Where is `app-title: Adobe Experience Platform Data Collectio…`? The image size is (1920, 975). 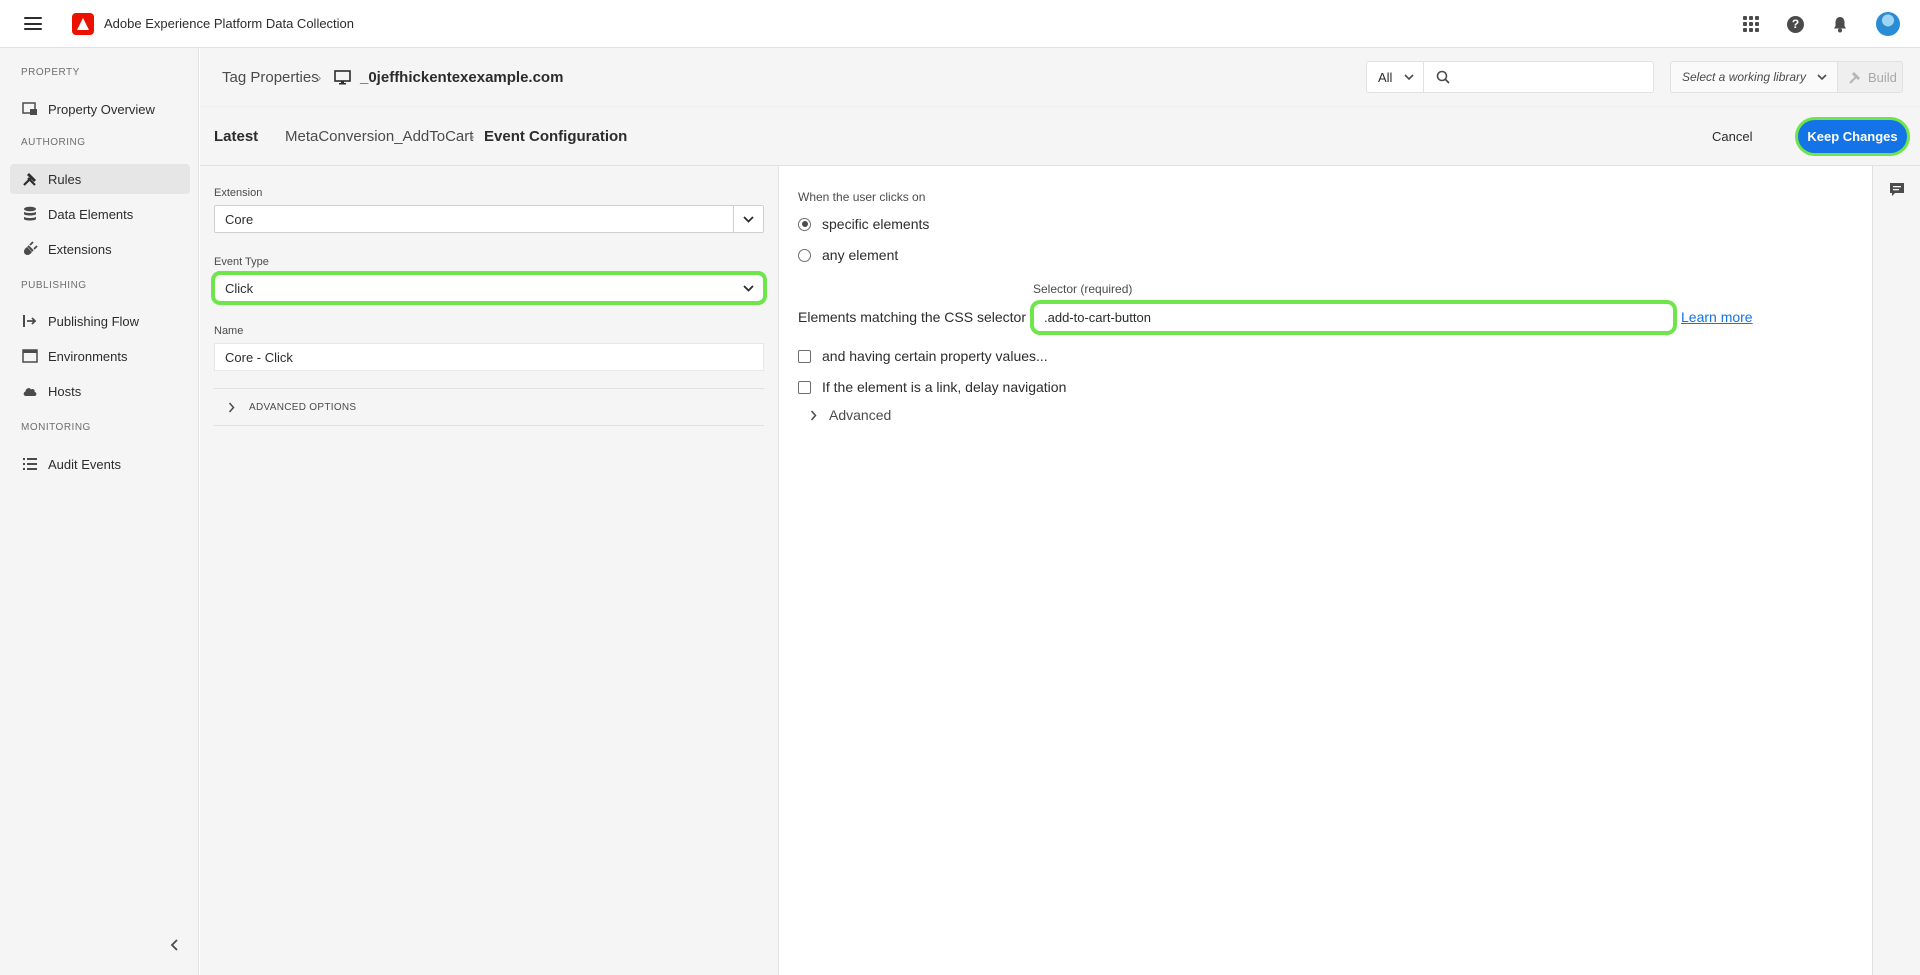 app-title: Adobe Experience Platform Data Collectio… is located at coordinates (229, 23).